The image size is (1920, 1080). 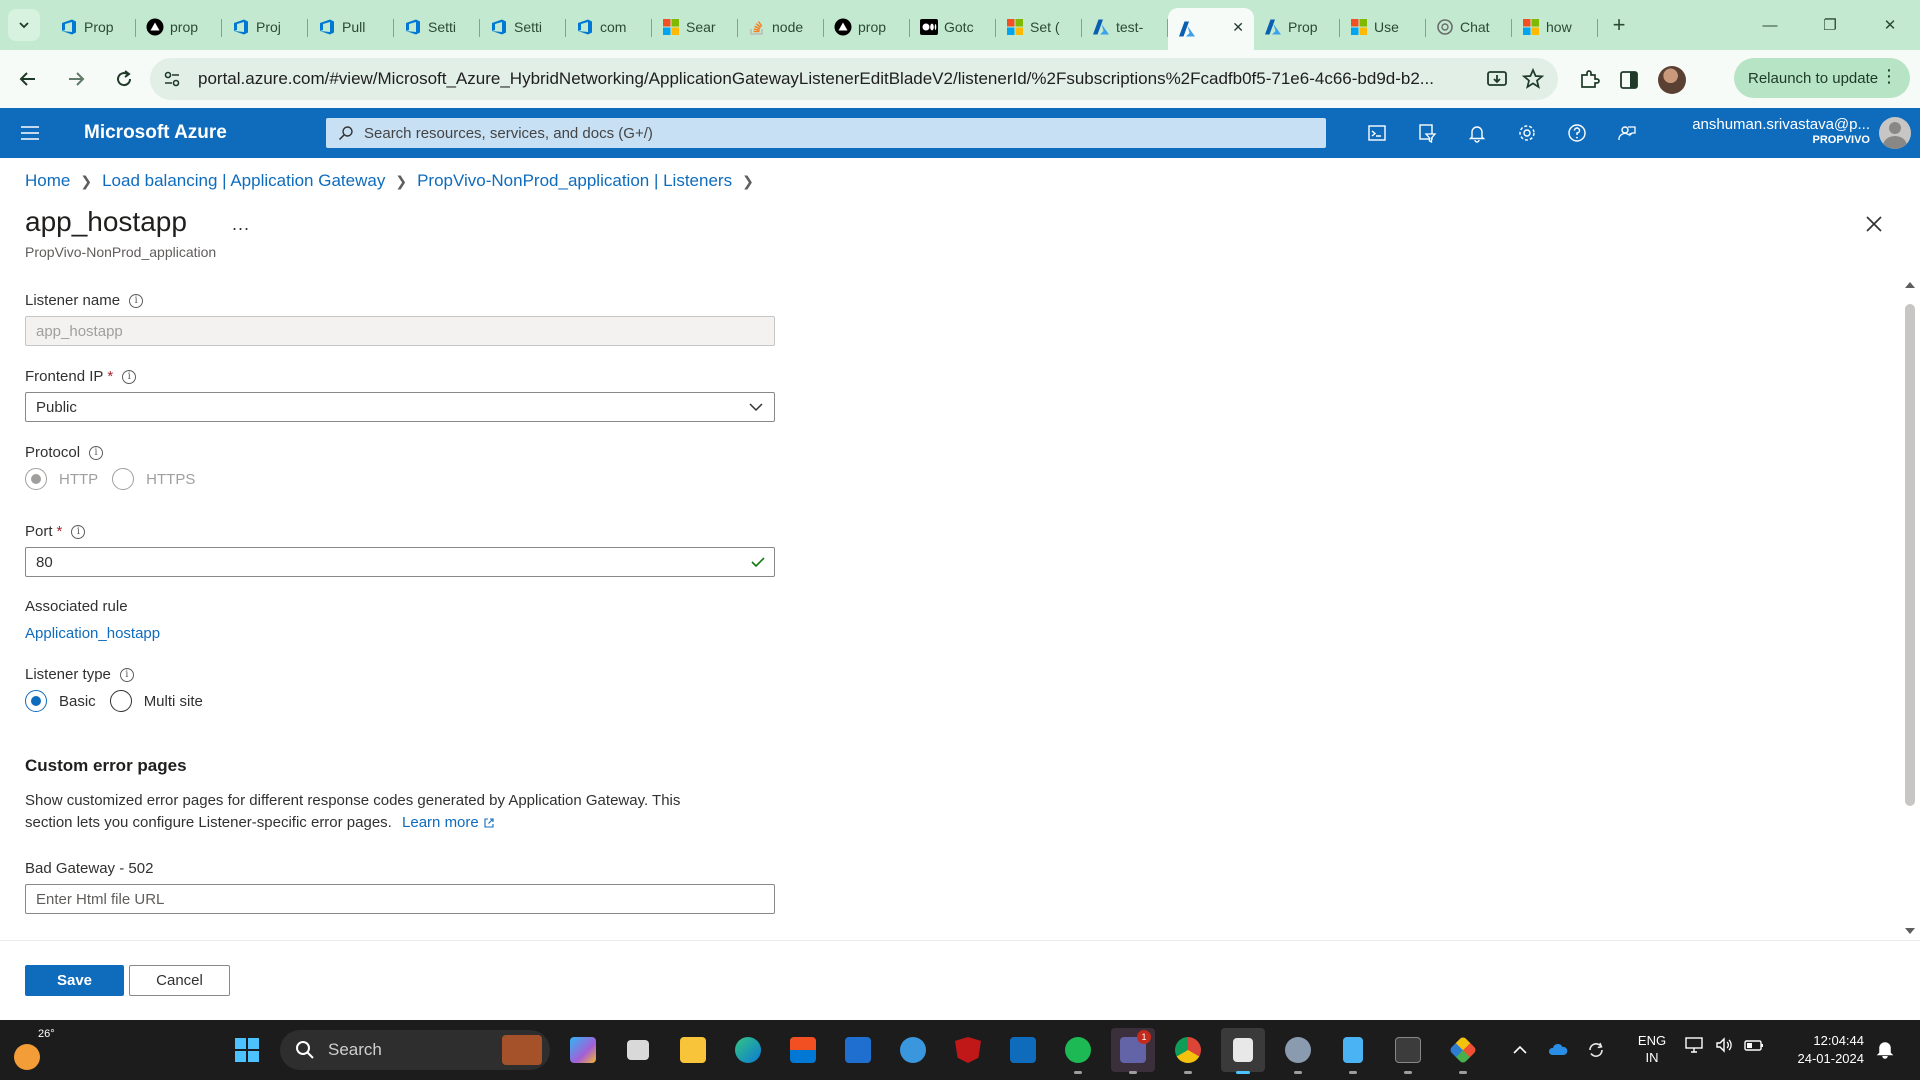 What do you see at coordinates (609, 27) in the screenshot?
I see `browser-tab: com` at bounding box center [609, 27].